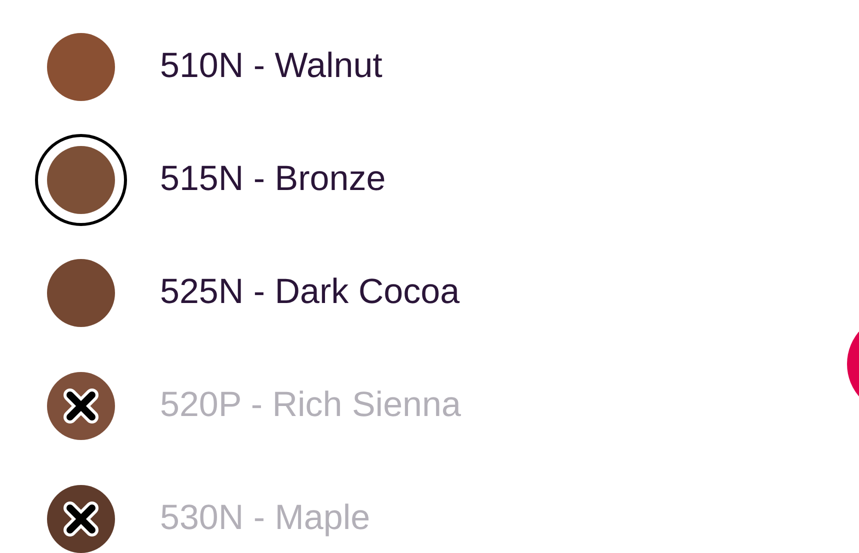  Describe the element at coordinates (310, 292) in the screenshot. I see `swatch-label: 525N - Dark Cocoa` at that location.